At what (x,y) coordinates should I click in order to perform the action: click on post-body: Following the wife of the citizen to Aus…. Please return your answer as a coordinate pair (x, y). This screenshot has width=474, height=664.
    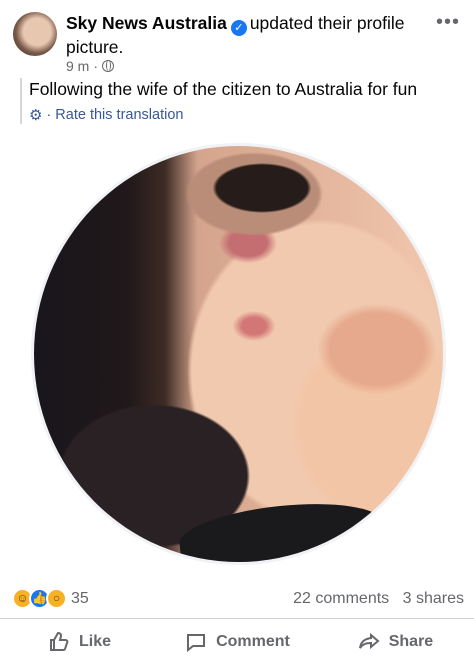
    Looking at the image, I should click on (234, 101).